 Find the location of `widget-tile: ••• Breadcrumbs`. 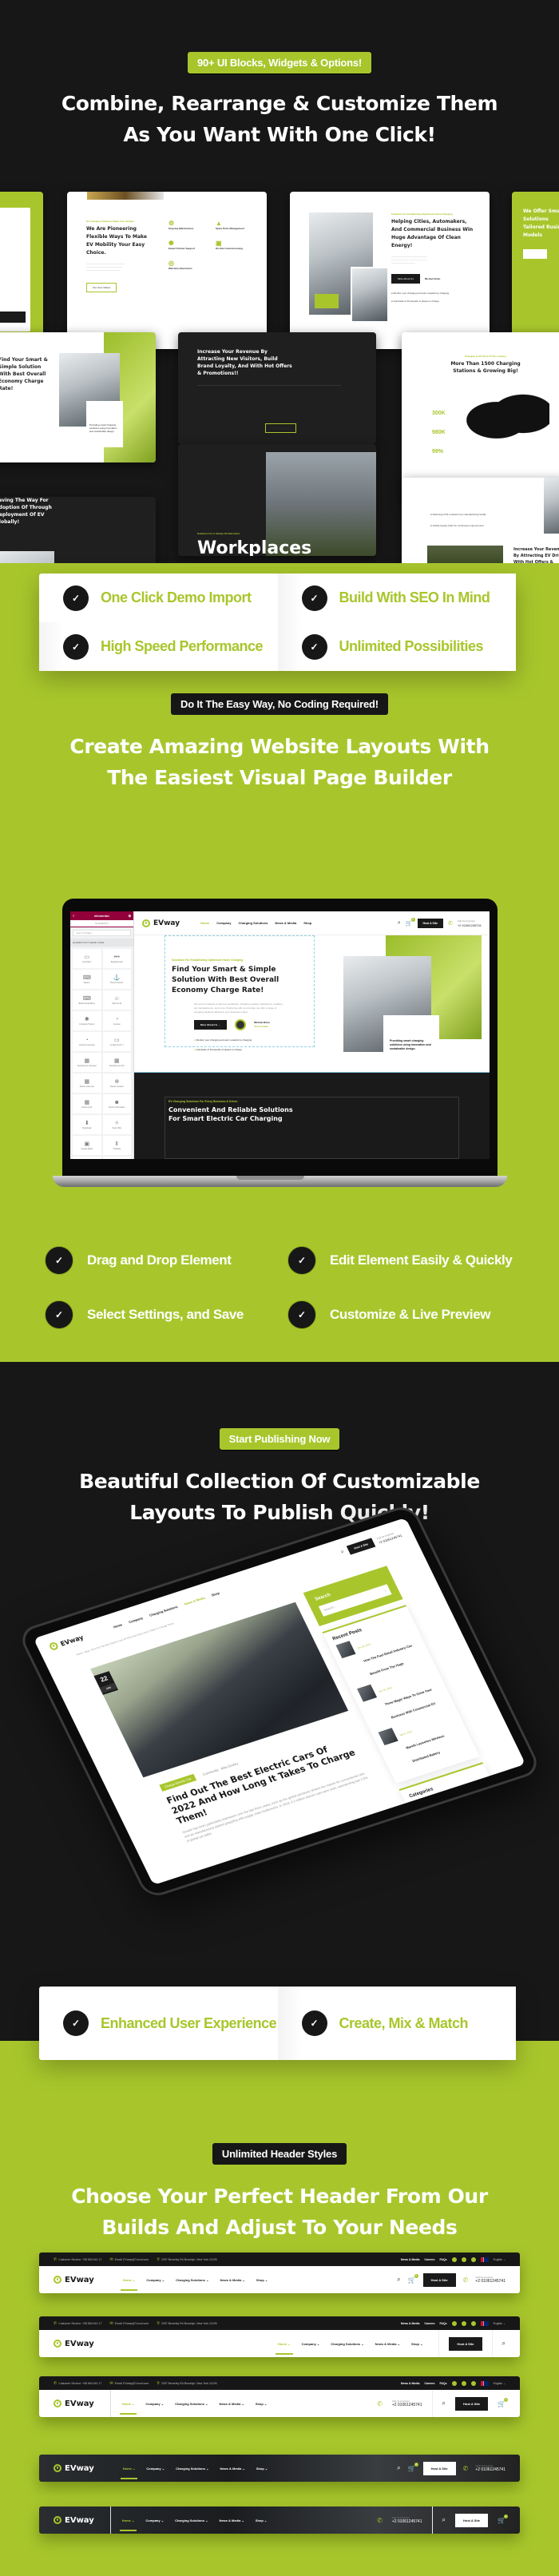

widget-tile: ••• Breadcrumbs is located at coordinates (117, 958).